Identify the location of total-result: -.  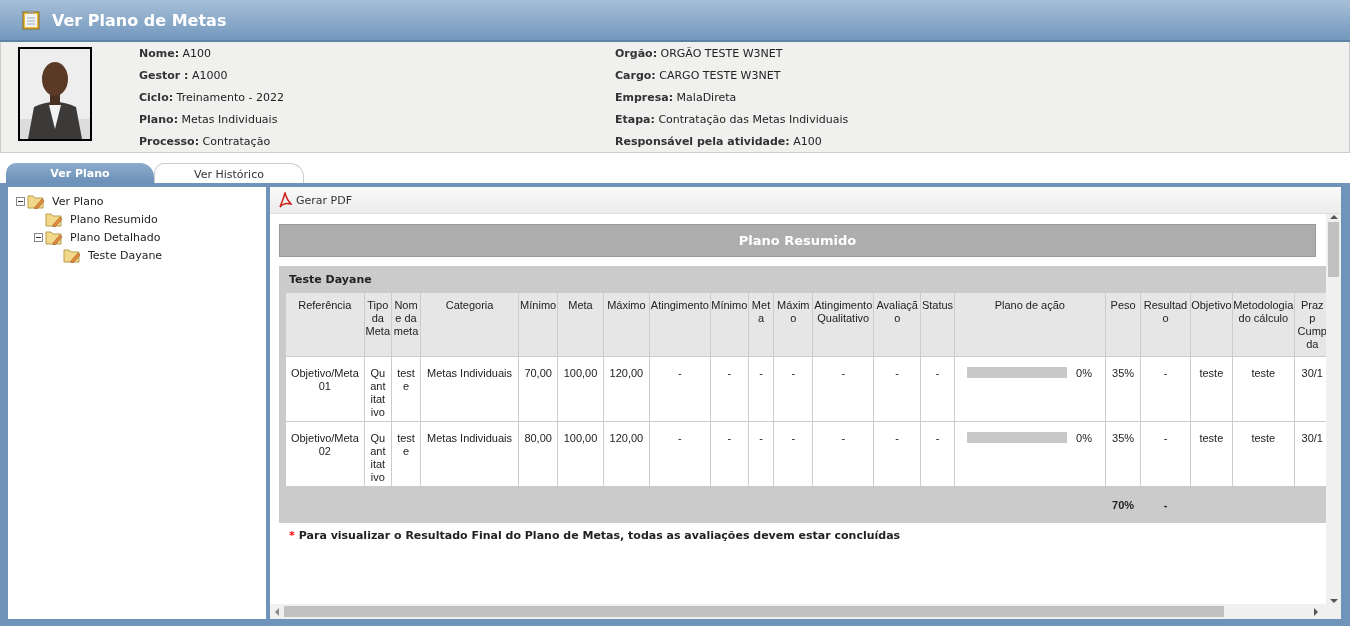
(1165, 504).